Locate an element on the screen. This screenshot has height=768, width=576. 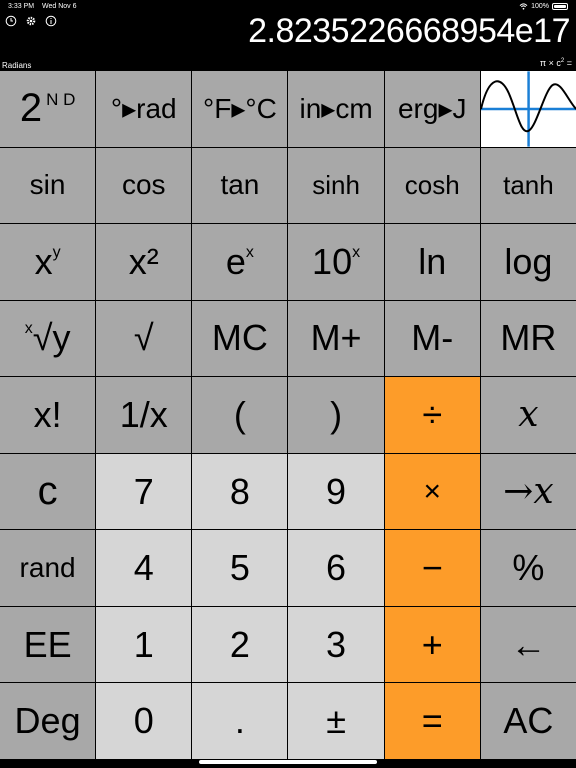
xrooty-pre: x is located at coordinates (28, 329).